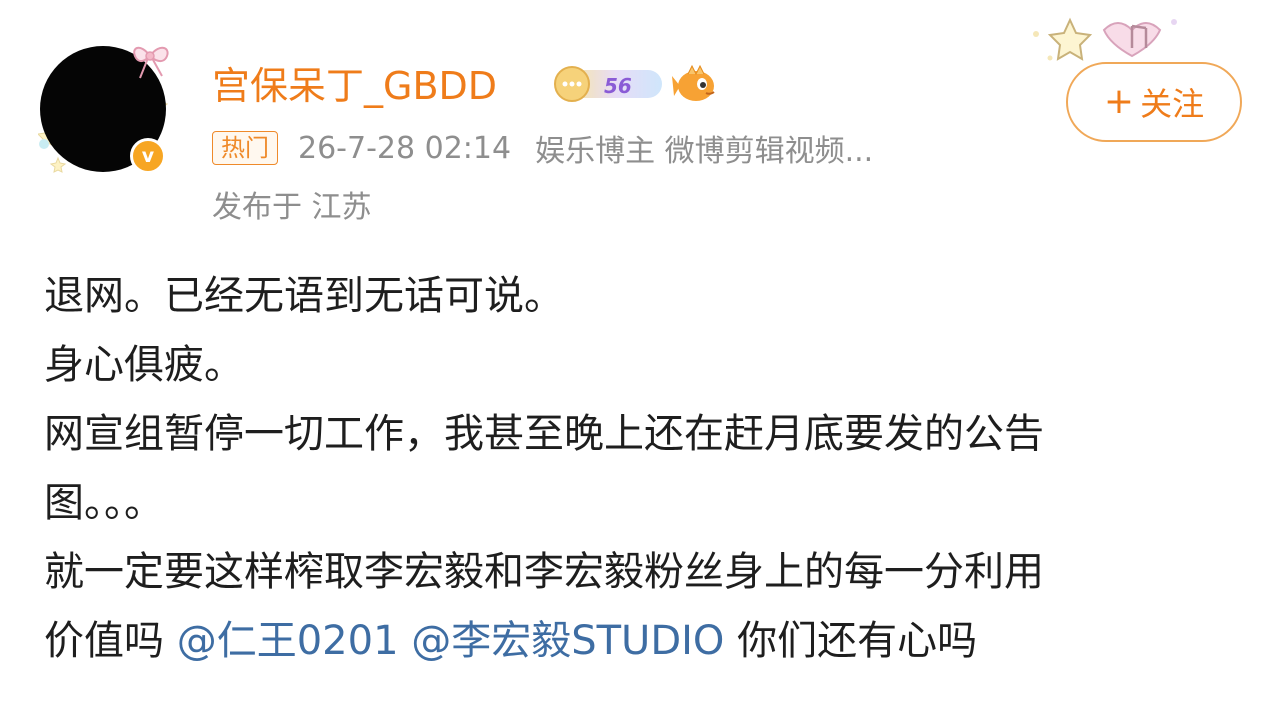  I want to click on hot-tag: 热门, so click(245, 148).